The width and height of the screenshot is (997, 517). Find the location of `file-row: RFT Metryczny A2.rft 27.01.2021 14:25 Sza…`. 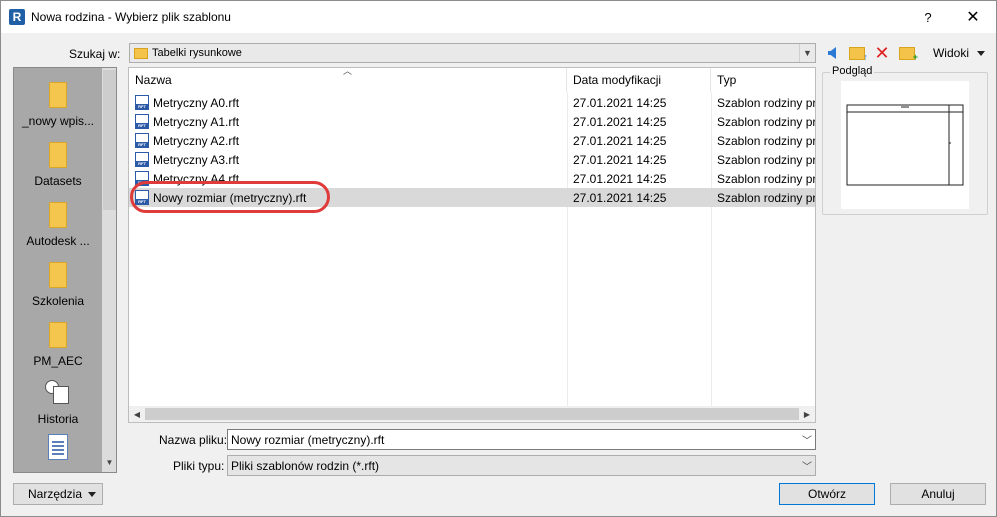

file-row: RFT Metryczny A2.rft 27.01.2021 14:25 Sza… is located at coordinates (472, 140).